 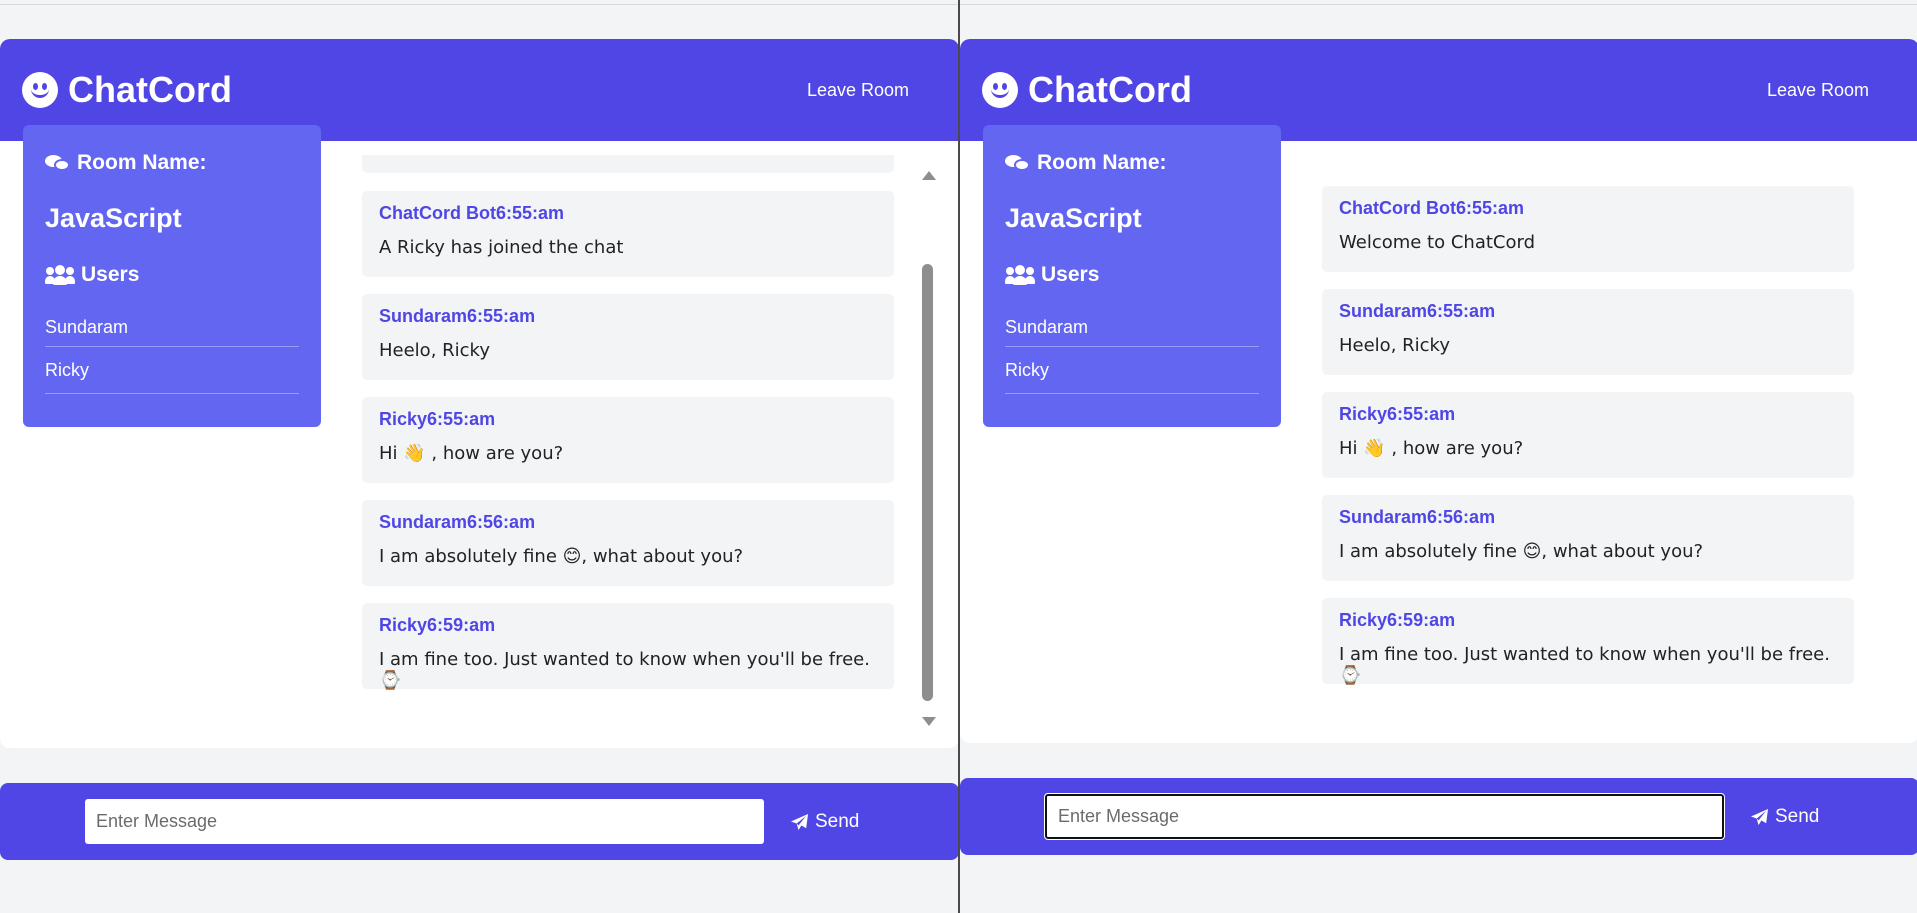 What do you see at coordinates (929, 721) in the screenshot?
I see `scroll-down-arrow-icon` at bounding box center [929, 721].